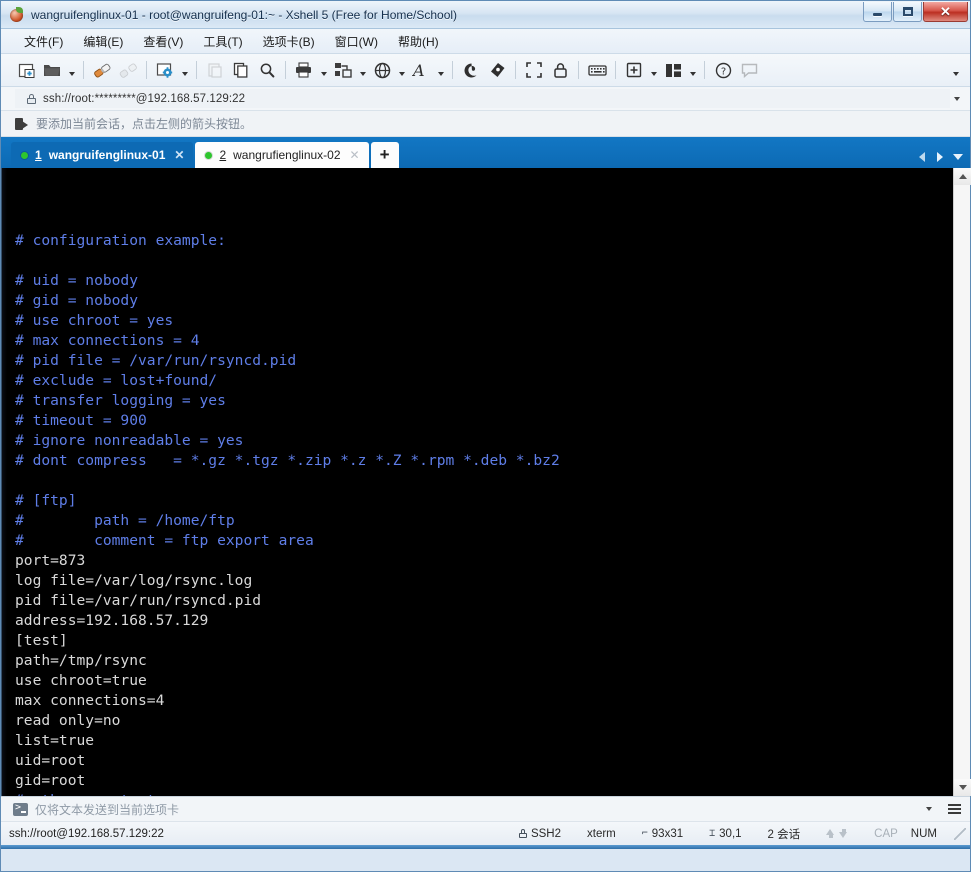  Describe the element at coordinates (41, 640) in the screenshot. I see `terminal-span: [test]` at that location.